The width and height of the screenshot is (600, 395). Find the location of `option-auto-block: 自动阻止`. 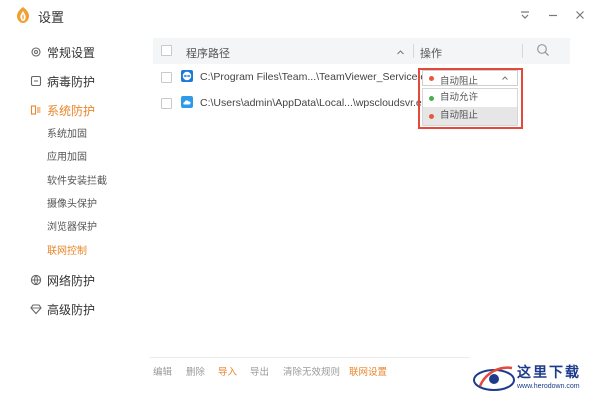

option-auto-block: 自动阻止 is located at coordinates (470, 116).